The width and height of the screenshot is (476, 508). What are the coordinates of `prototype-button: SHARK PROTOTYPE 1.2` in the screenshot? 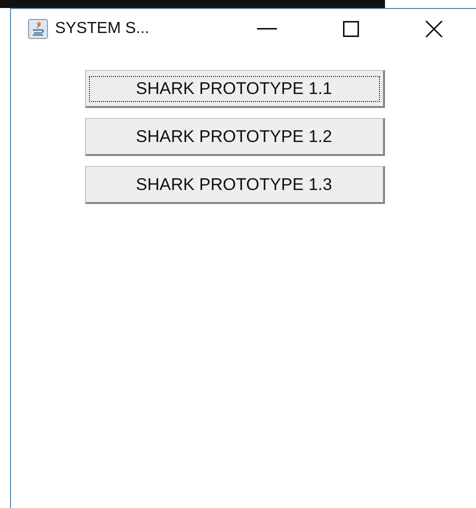 It's located at (234, 137).